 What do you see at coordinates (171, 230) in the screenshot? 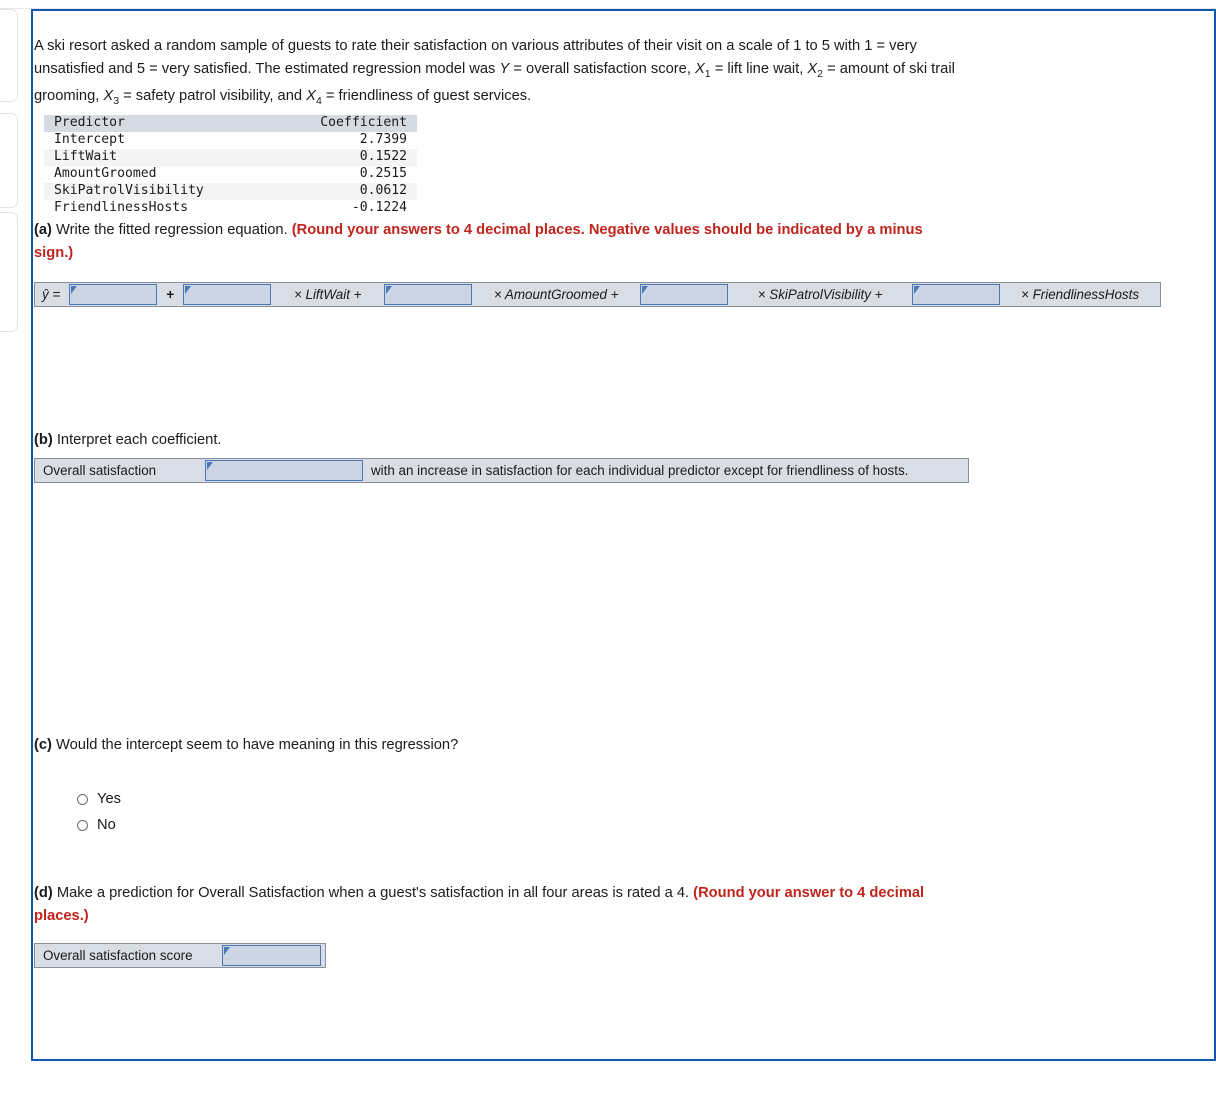
I see `part-a-text: Write the fitted regression equation.` at bounding box center [171, 230].